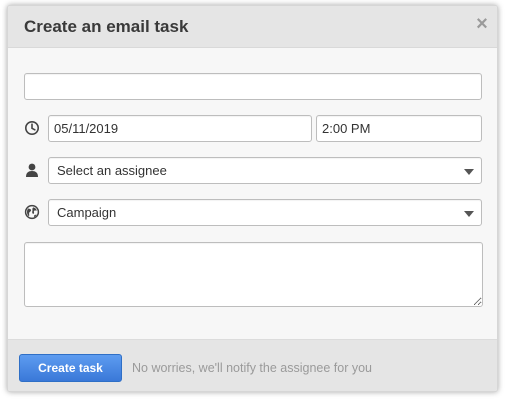 Image resolution: width=506 pixels, height=402 pixels. Describe the element at coordinates (87, 212) in the screenshot. I see `related-to-select-value: Campaign` at that location.